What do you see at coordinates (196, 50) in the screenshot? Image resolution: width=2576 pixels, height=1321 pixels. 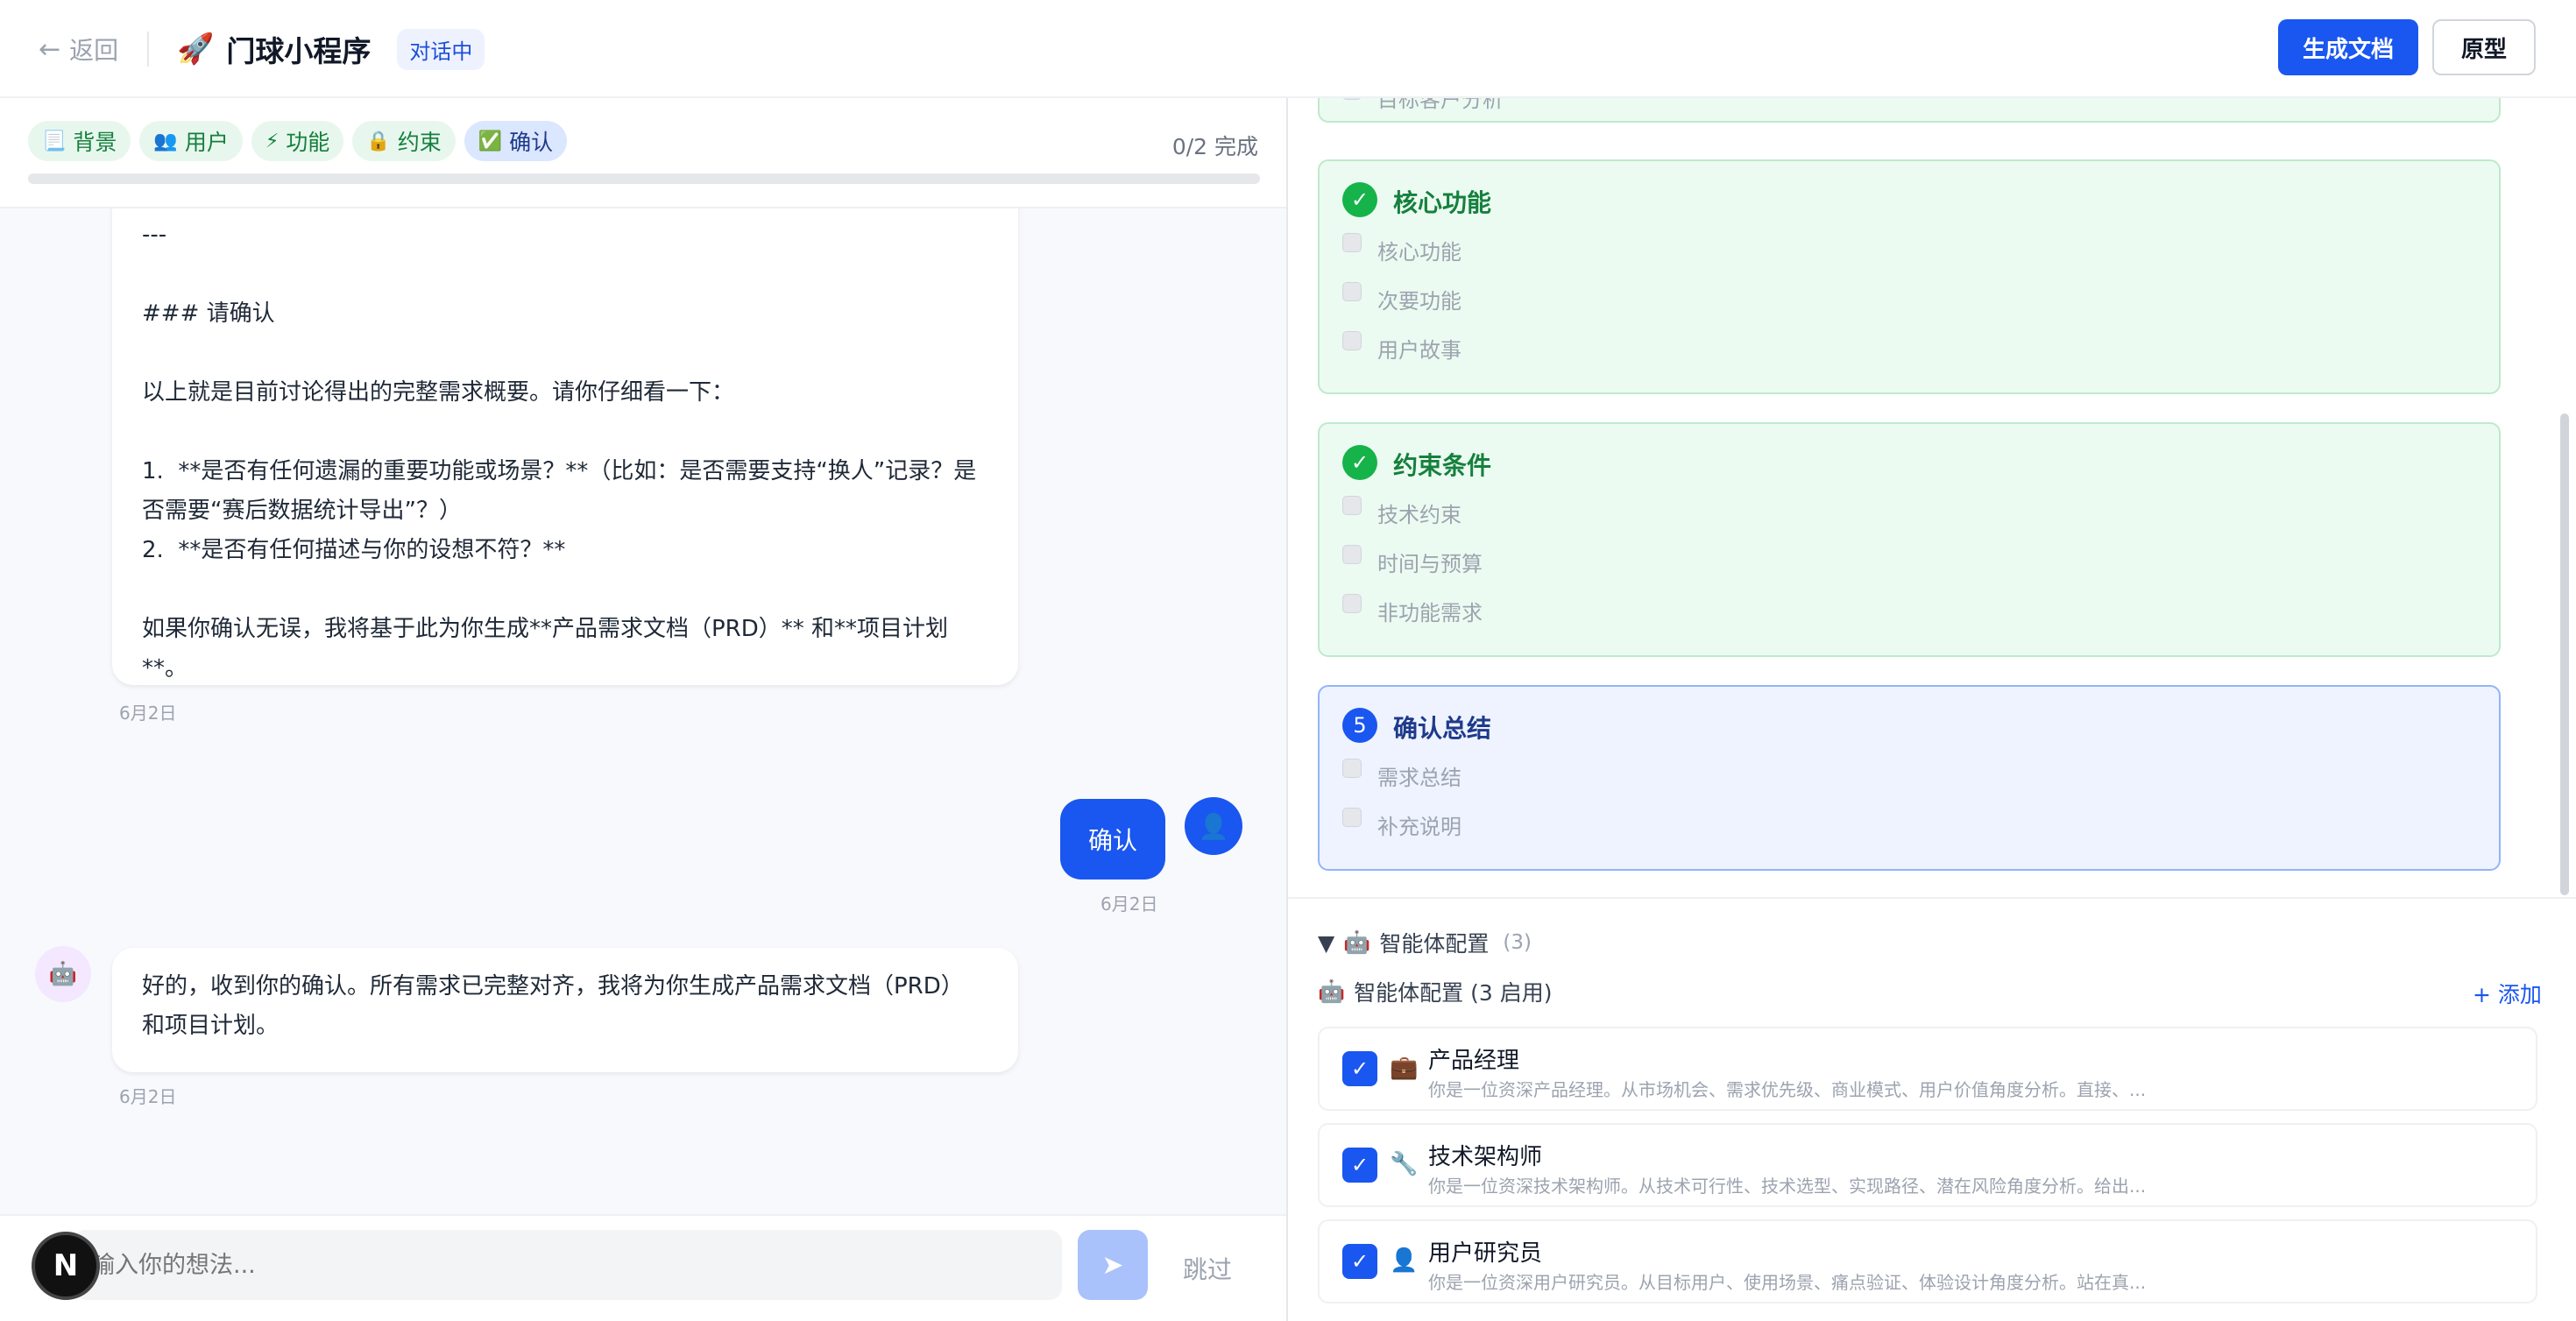 I see `rocket-icon: 🚀` at bounding box center [196, 50].